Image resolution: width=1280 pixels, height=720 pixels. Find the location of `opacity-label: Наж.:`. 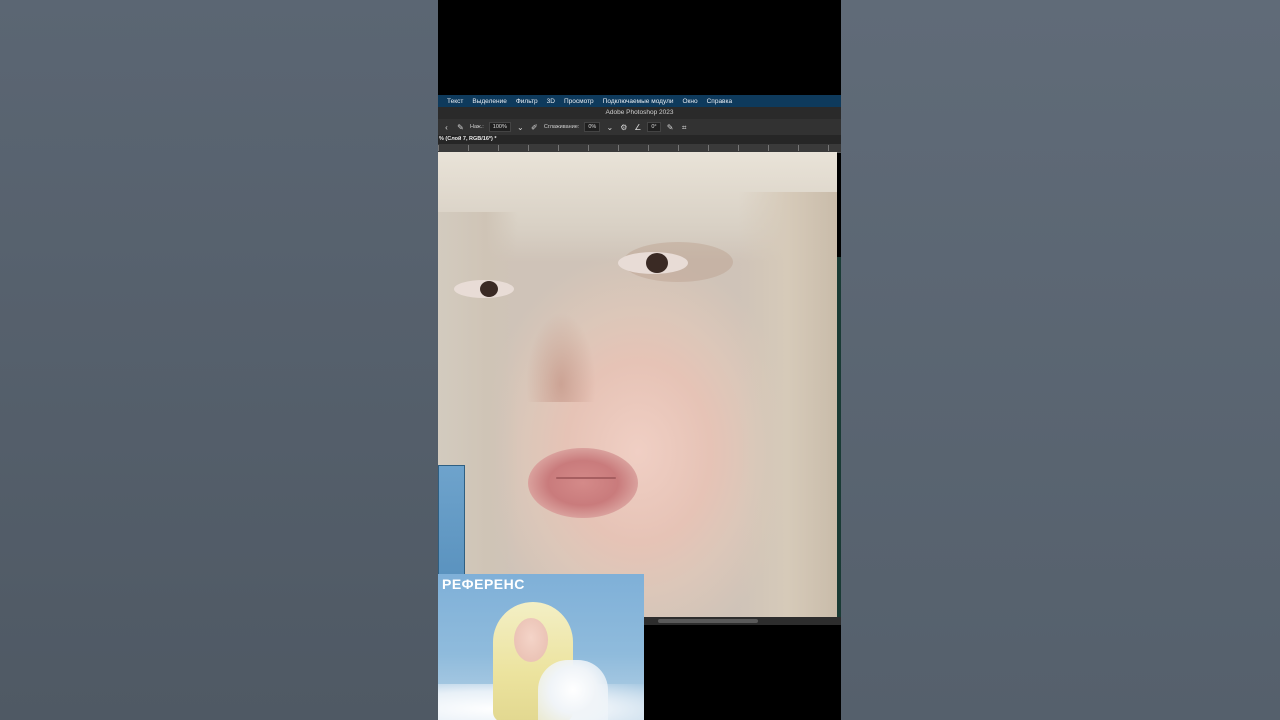

opacity-label: Наж.: is located at coordinates (477, 127).